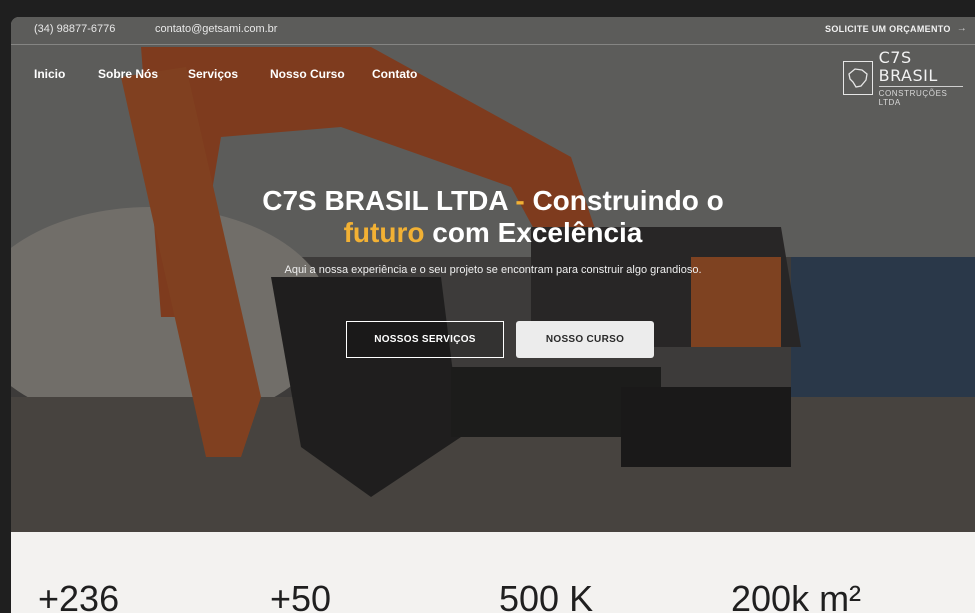  Describe the element at coordinates (493, 572) in the screenshot. I see `stats-section: +236 +50 500 K 200k m²` at that location.